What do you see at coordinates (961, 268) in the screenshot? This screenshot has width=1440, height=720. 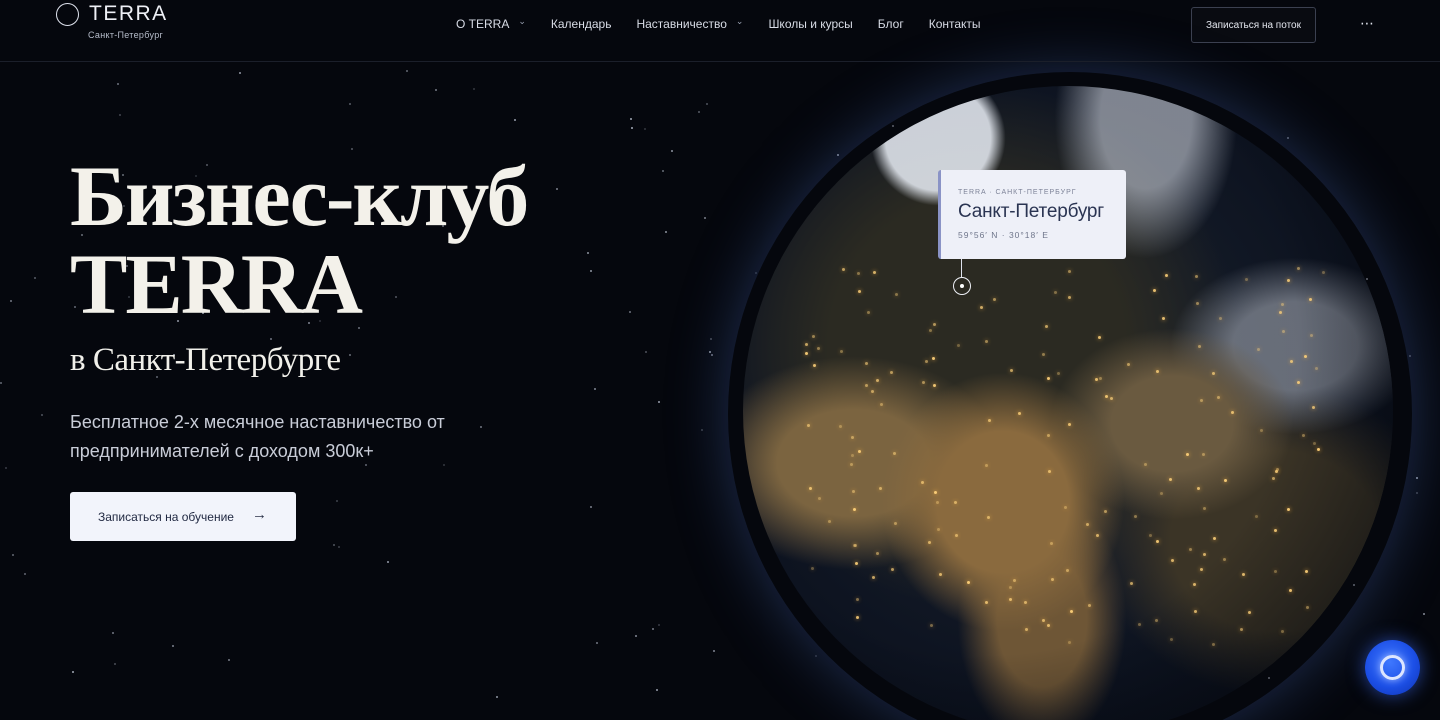 I see `location-connector` at bounding box center [961, 268].